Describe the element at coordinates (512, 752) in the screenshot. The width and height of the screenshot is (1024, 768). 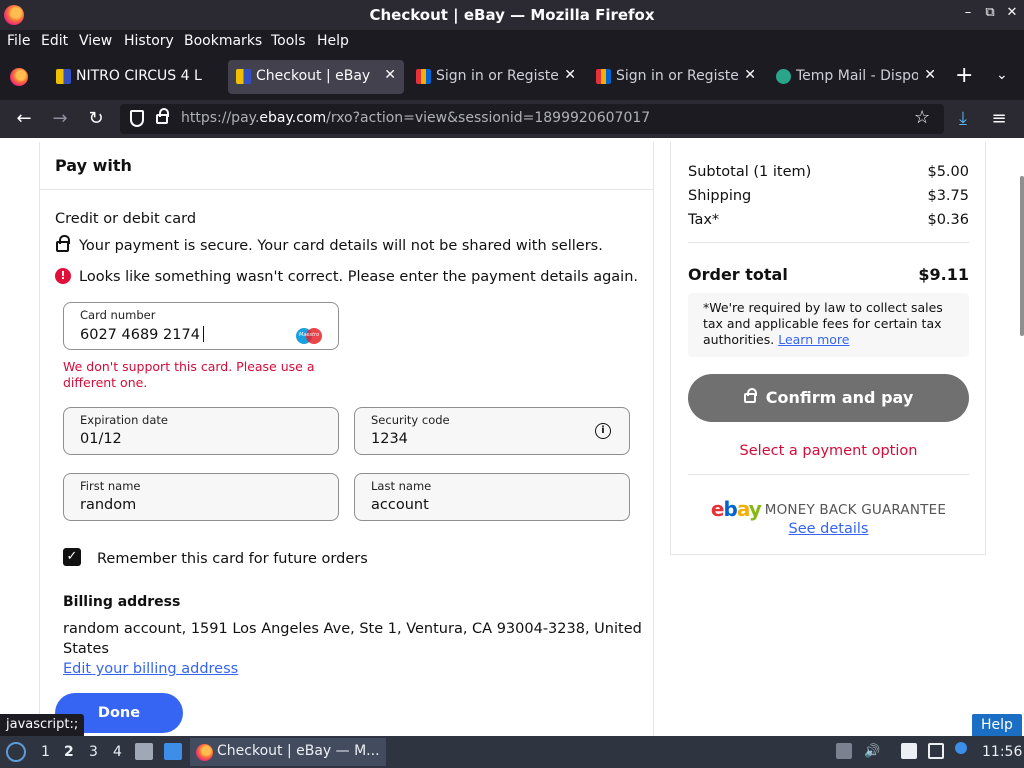
I see `taskbar: 1 2 3 4 Checkout | eBay — M... 🔊 11:56` at that location.